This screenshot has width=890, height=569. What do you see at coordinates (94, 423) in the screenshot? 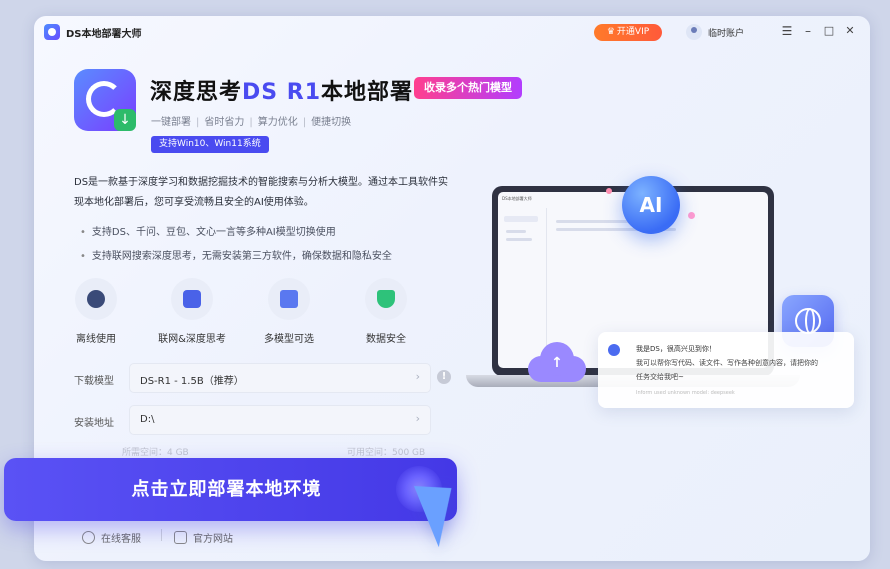
I see `path-label: 安装地址` at bounding box center [94, 423].